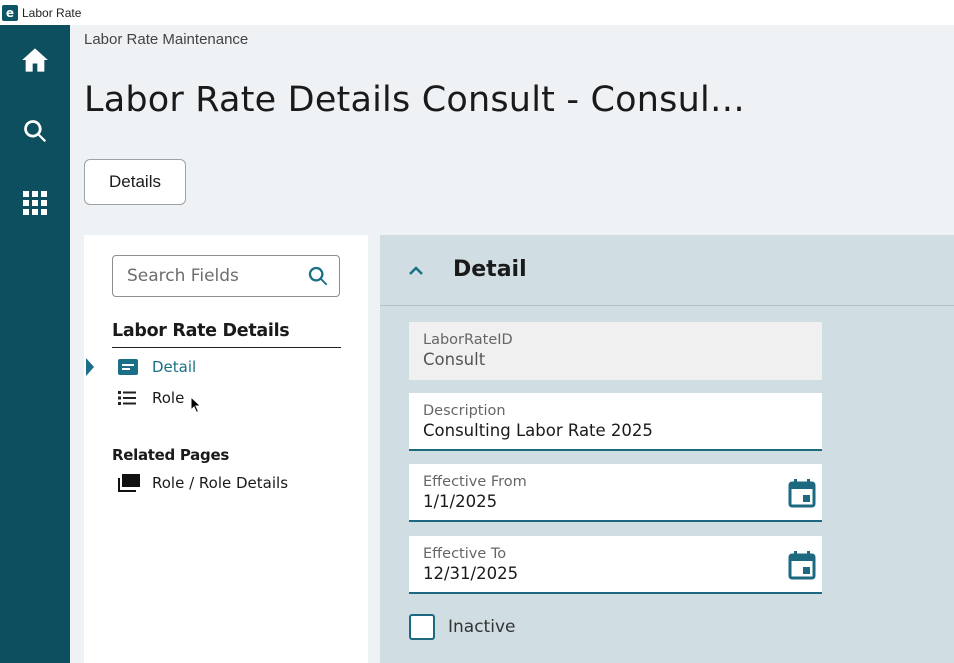  I want to click on description-field: Description Consulting Labor Rate 2025, so click(615, 422).